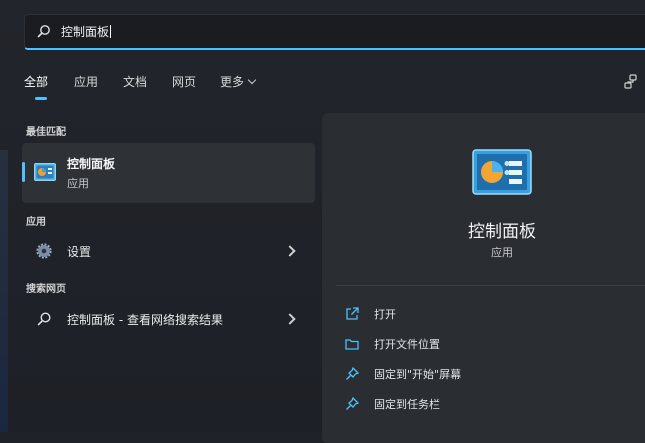  What do you see at coordinates (46, 289) in the screenshot?
I see `web-search-header: 搜索网页` at bounding box center [46, 289].